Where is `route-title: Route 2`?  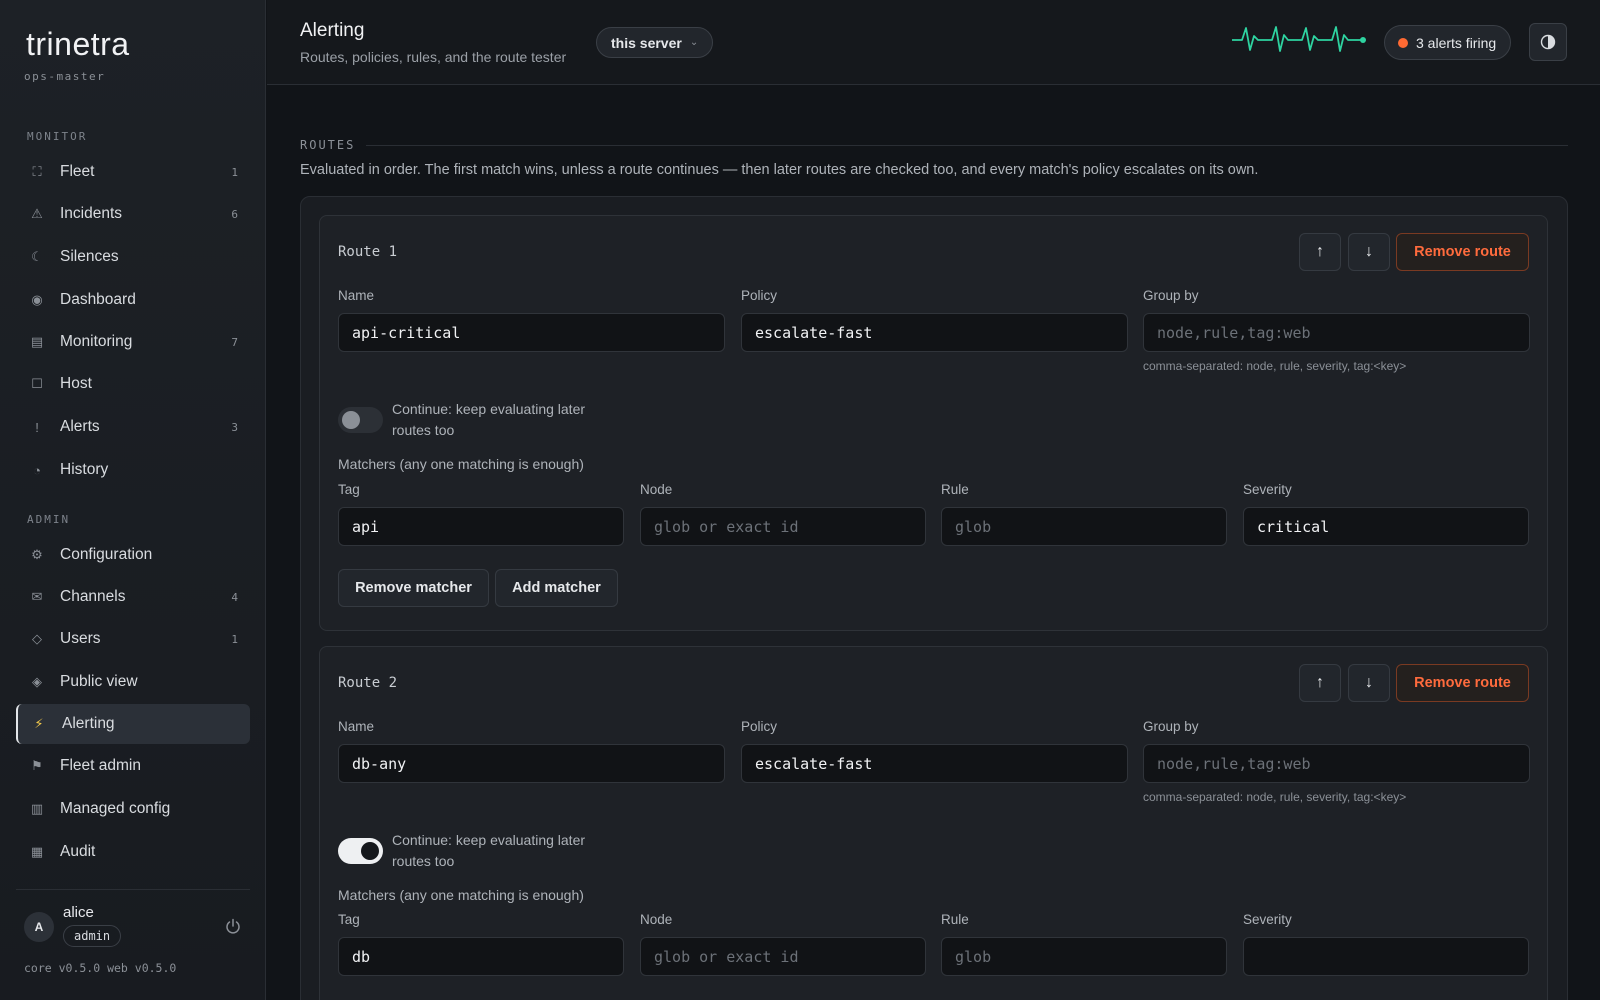
route-title: Route 2 is located at coordinates (368, 683).